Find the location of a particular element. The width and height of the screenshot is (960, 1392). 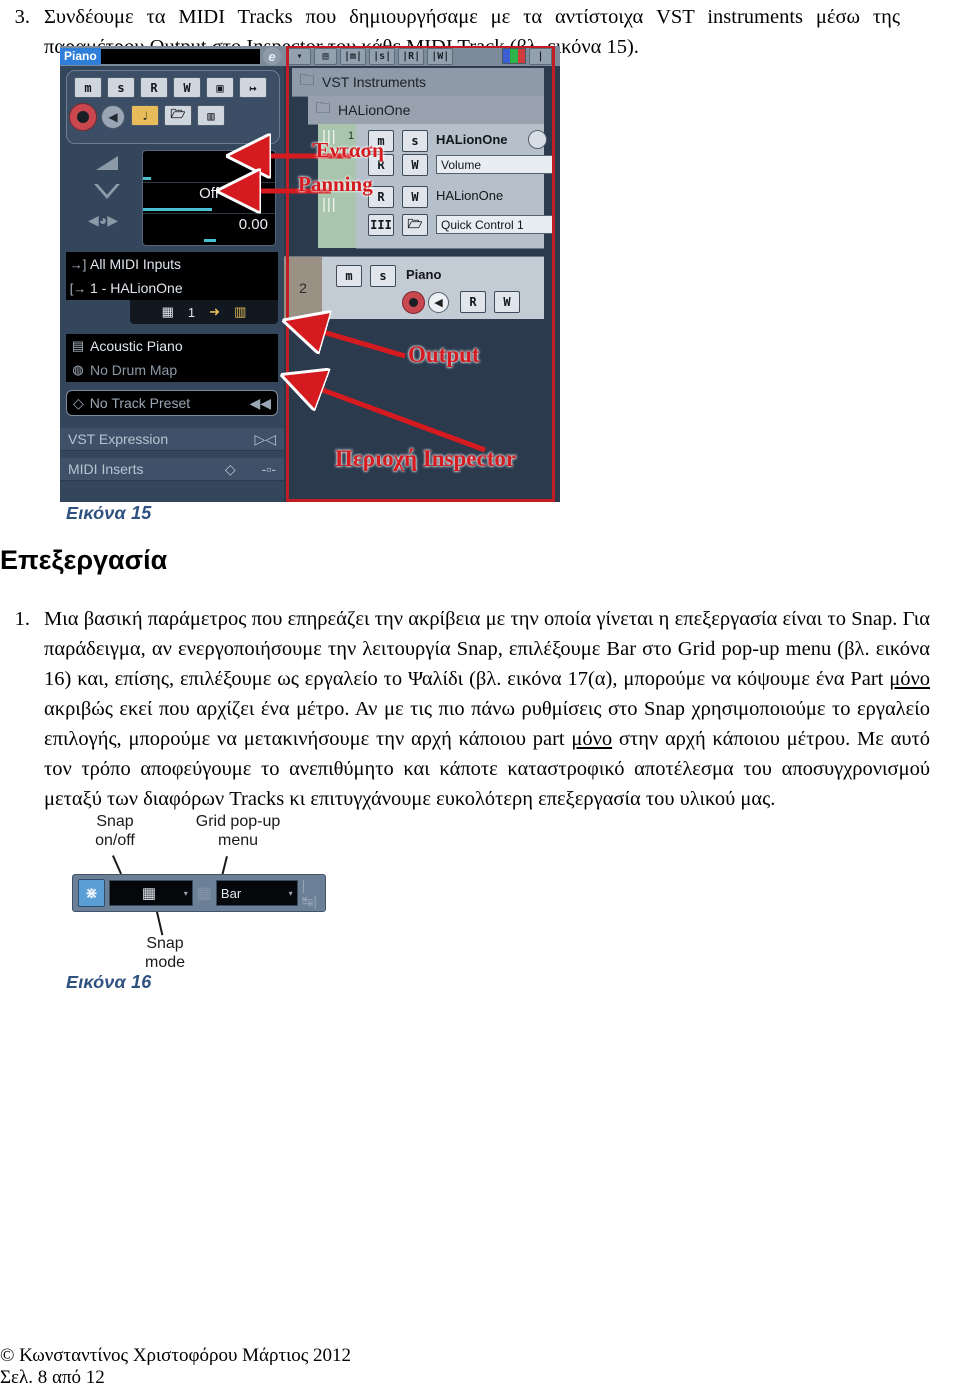

track2-monitor-icon: ◀ is located at coordinates (438, 302).